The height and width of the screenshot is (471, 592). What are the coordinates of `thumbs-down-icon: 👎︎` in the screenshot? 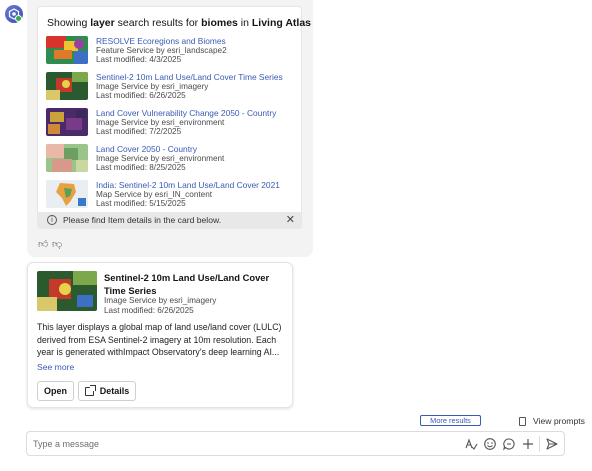 It's located at (57, 244).